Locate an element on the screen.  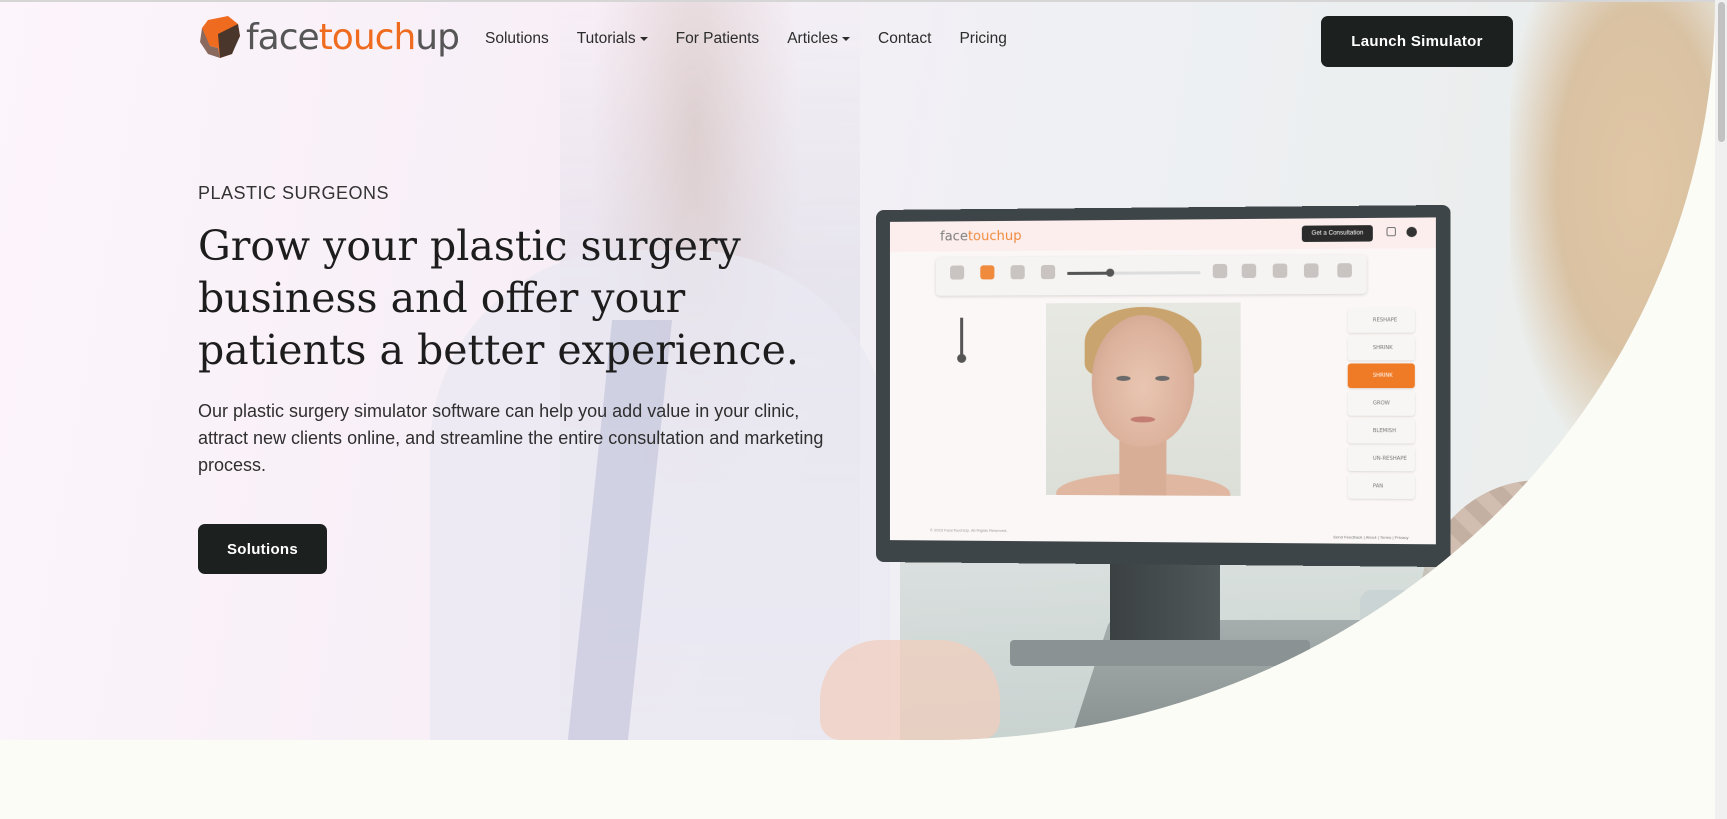
logo-head-icon is located at coordinates (221, 37).